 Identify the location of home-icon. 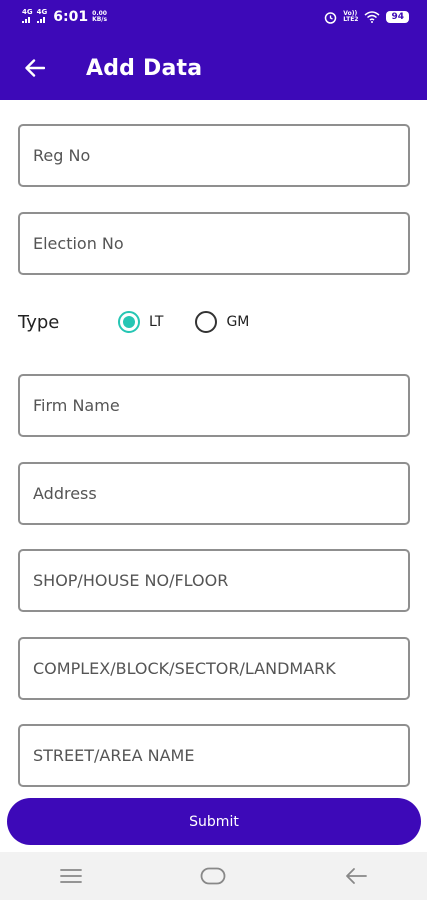
(213, 876).